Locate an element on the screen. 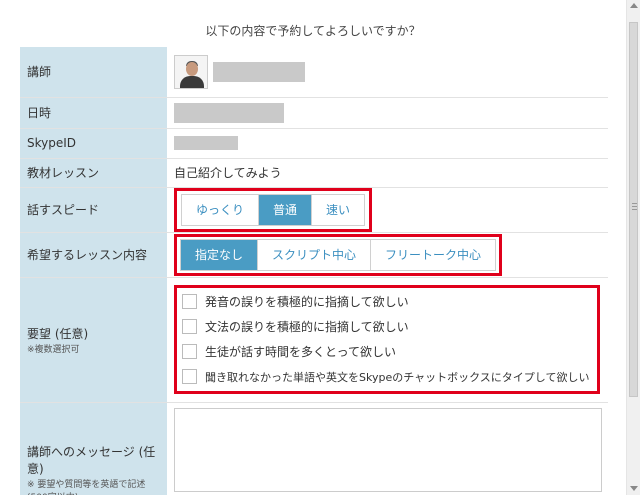  scroll-up-icon is located at coordinates (634, 5).